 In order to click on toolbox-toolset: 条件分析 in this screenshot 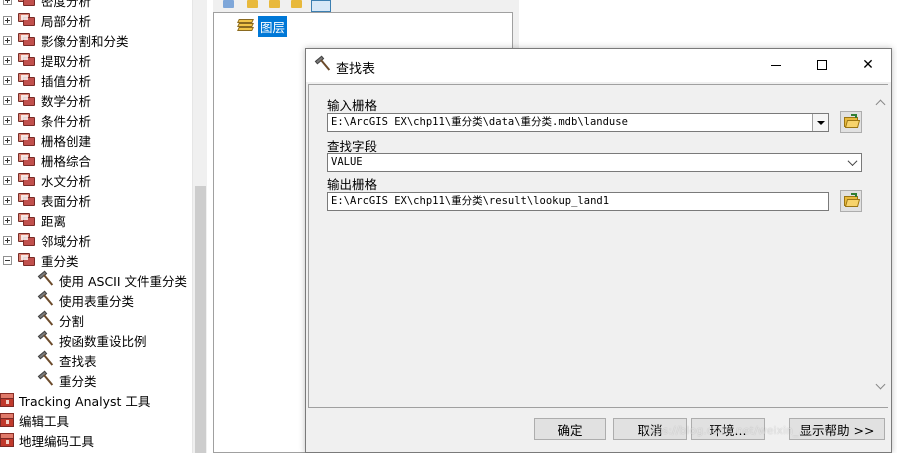, I will do `click(47, 120)`.